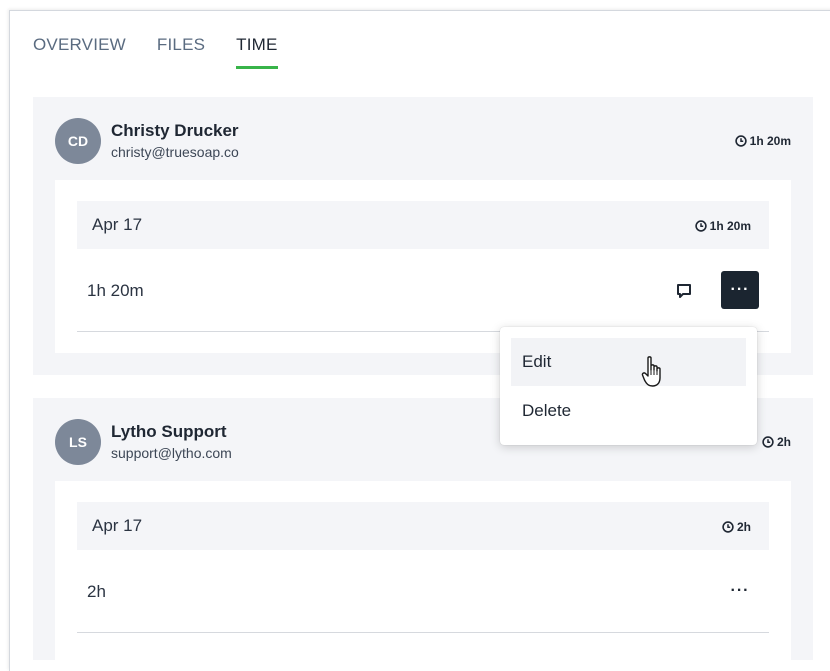 This screenshot has width=830, height=671. Describe the element at coordinates (96, 591) in the screenshot. I see `time-entry-duration: 2h` at that location.